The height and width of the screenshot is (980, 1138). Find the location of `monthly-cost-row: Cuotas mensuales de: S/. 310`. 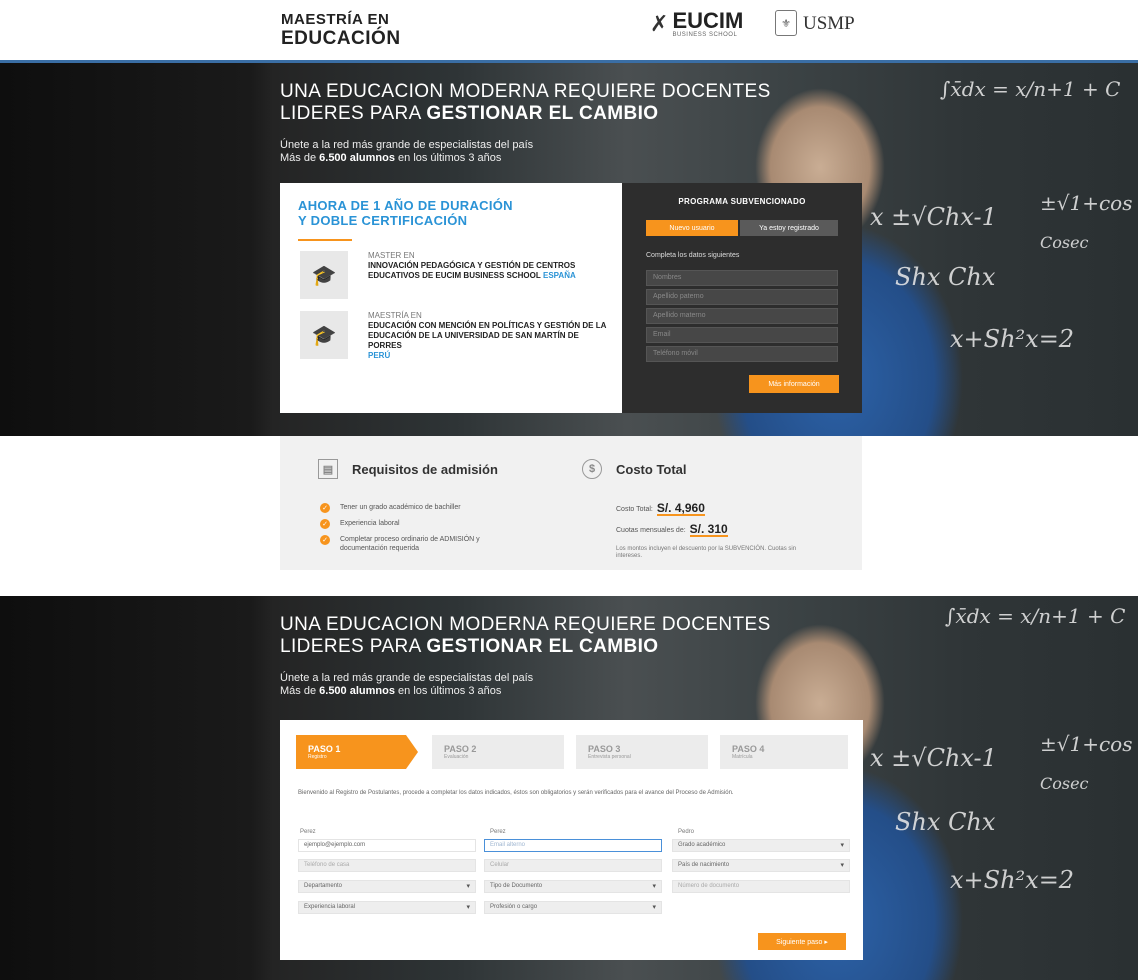

monthly-cost-row: Cuotas mensuales de: S/. 310 is located at coordinates (672, 530).